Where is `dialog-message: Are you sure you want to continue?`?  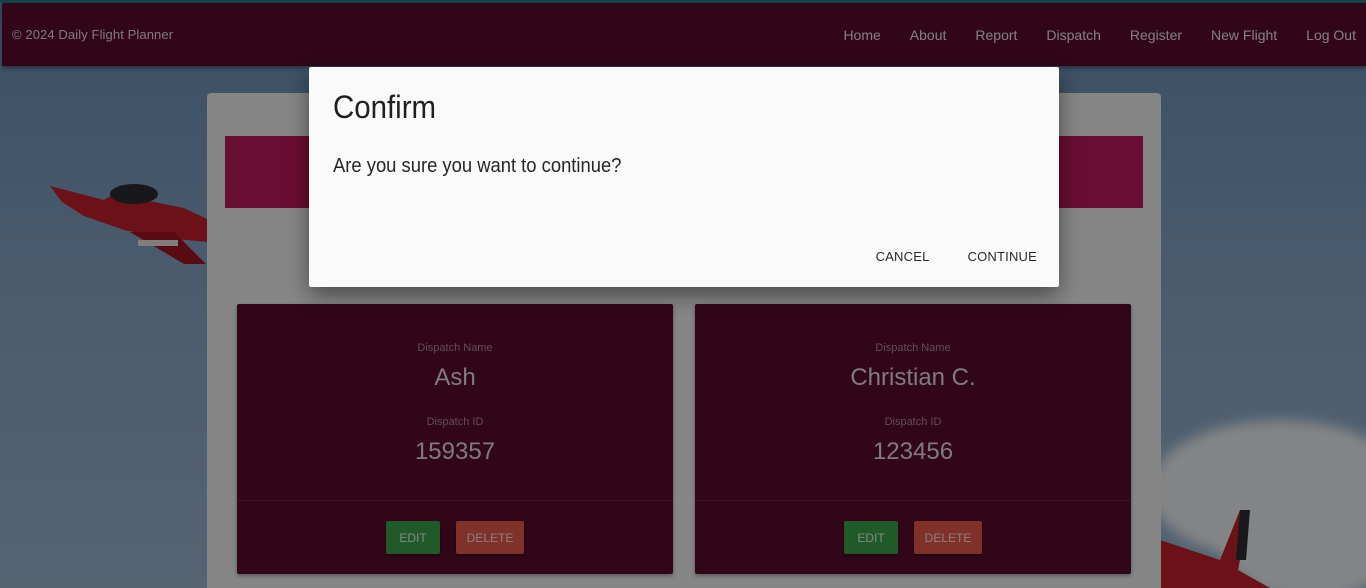
dialog-message: Are you sure you want to continue? is located at coordinates (477, 166).